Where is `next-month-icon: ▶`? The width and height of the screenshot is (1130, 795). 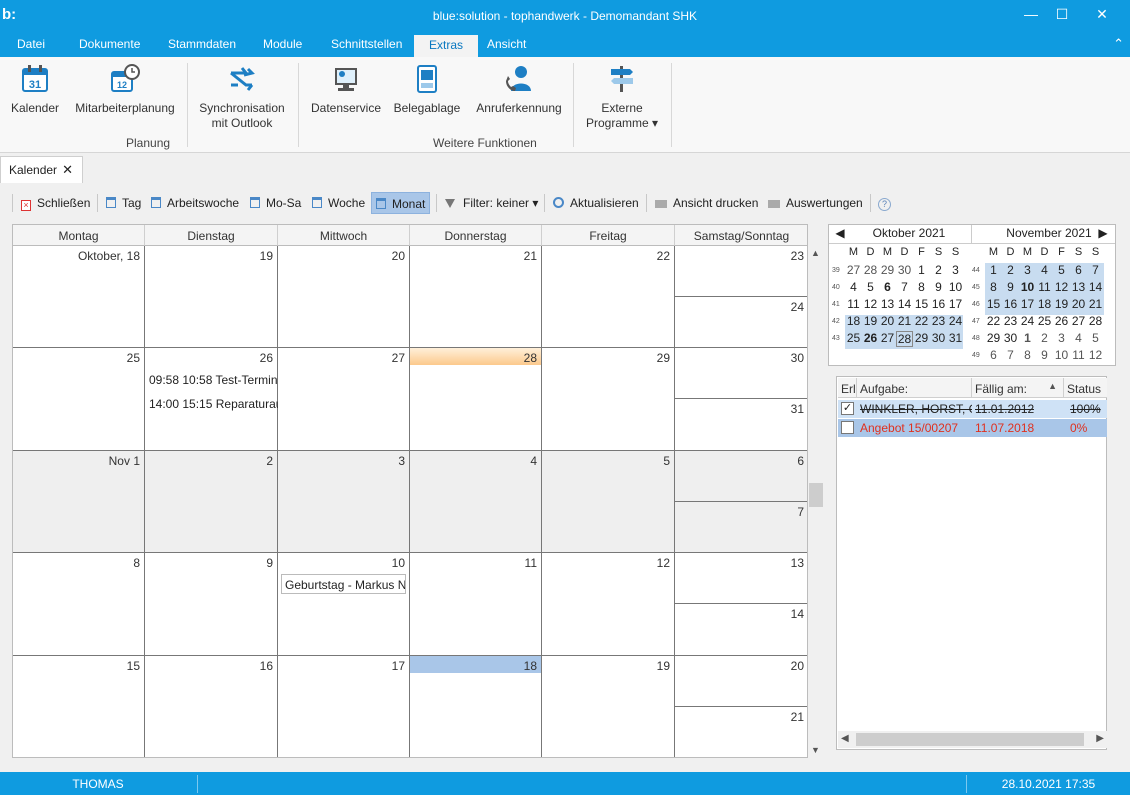 next-month-icon: ▶ is located at coordinates (1103, 235).